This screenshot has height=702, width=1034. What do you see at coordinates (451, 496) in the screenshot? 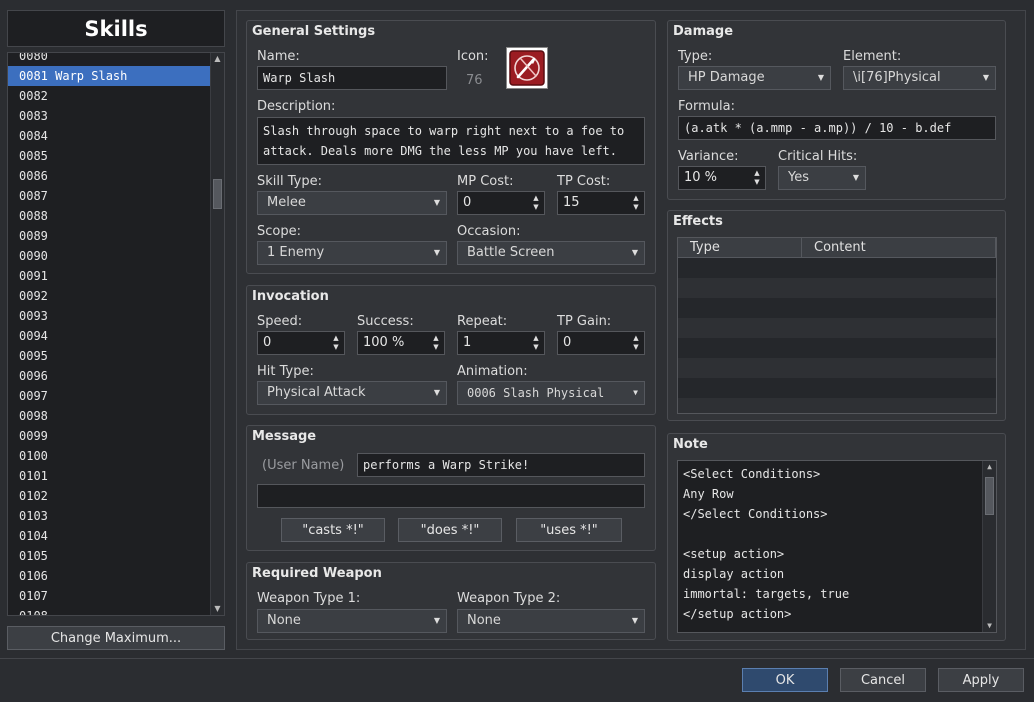
I see `message-line2-input` at bounding box center [451, 496].